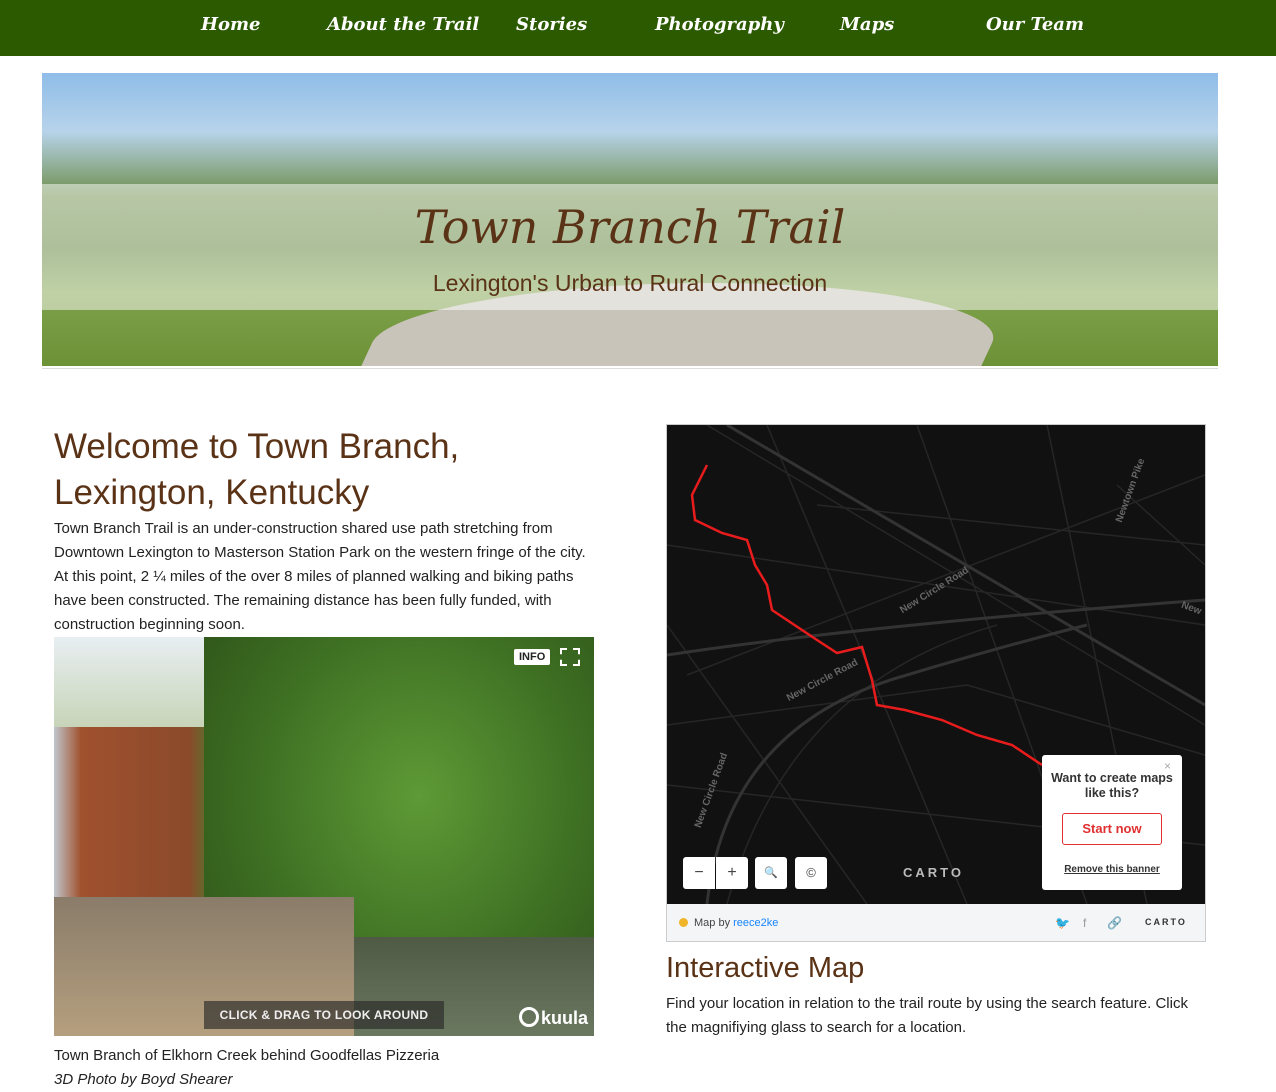 The image size is (1276, 1092). I want to click on remove-banner-link: Remove this banner, so click(1112, 869).